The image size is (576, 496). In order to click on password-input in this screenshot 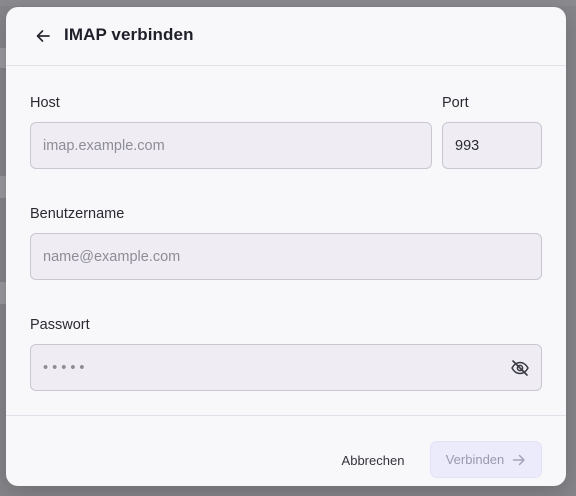, I will do `click(286, 367)`.